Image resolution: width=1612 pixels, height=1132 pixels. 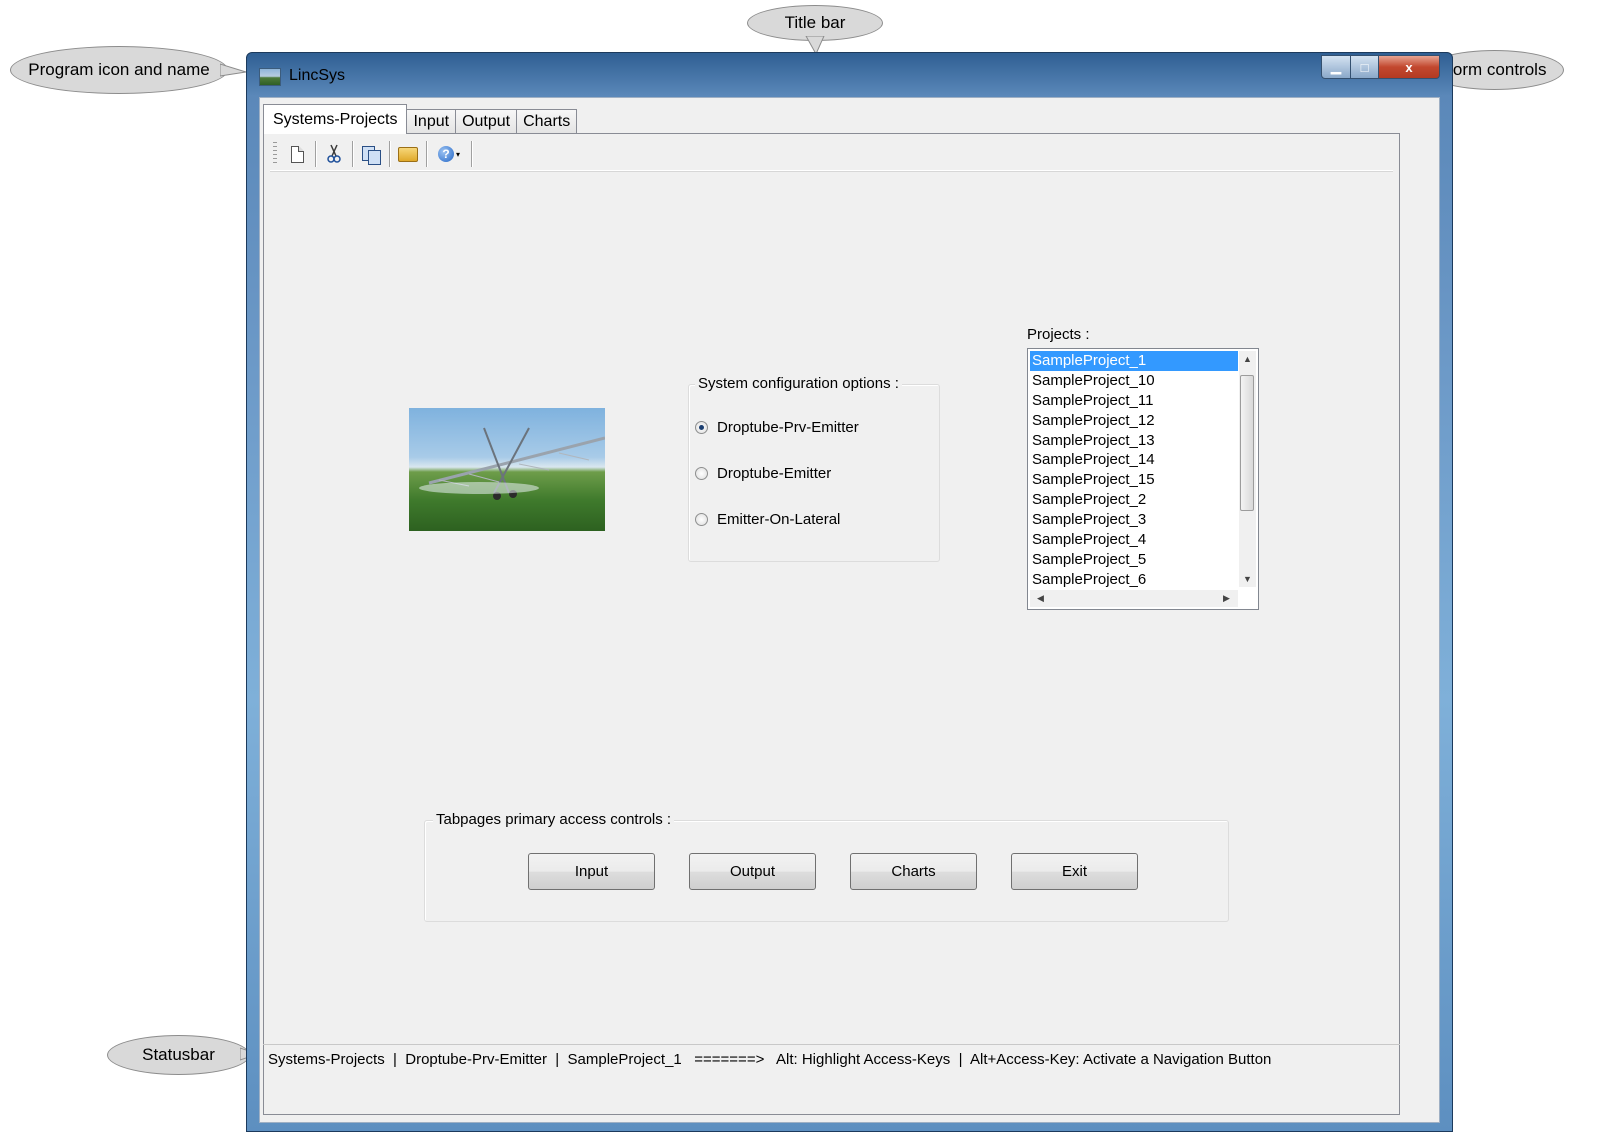 I want to click on radio-droptube-prv-emitter: Droptube-Prv-Emitter, so click(x=777, y=427).